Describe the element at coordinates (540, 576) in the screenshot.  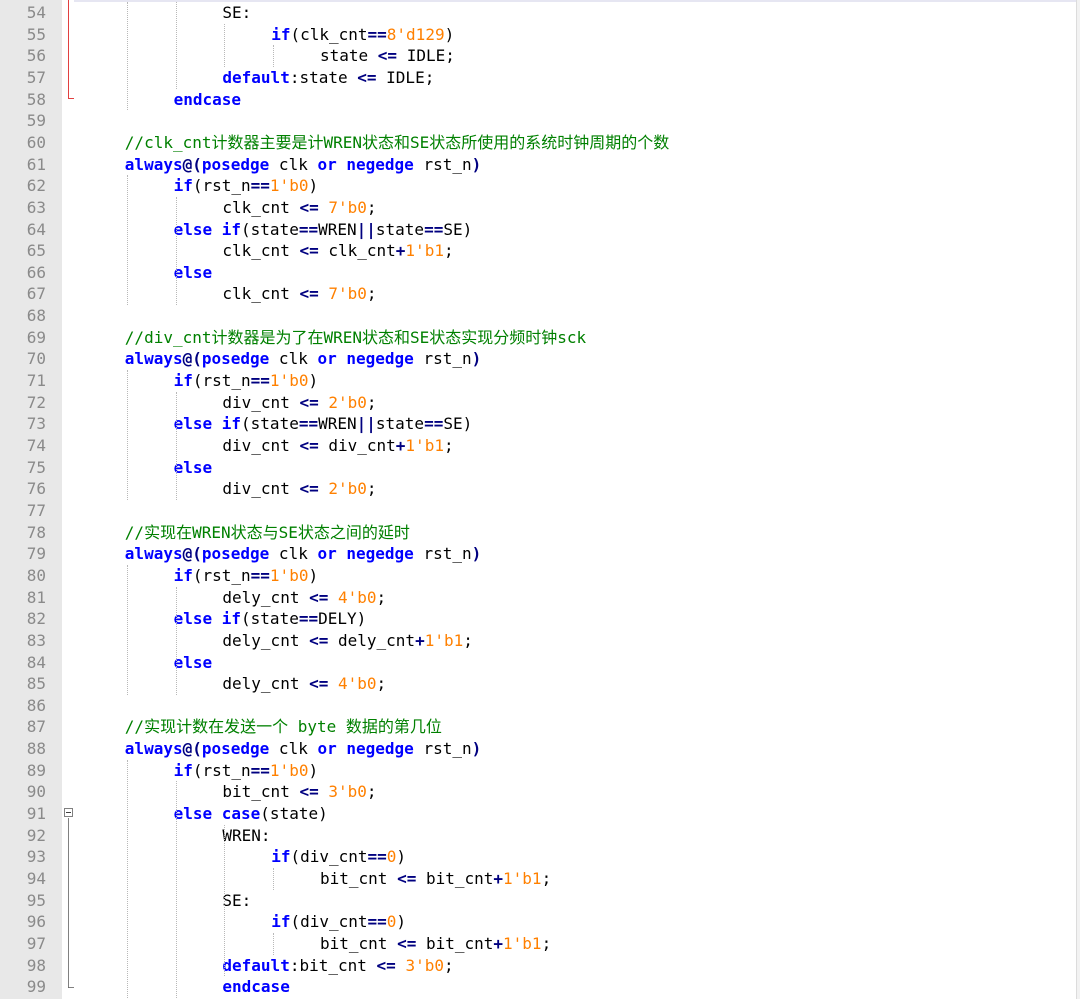
I see `code-line: 80 if(rst_n==1'b0)` at that location.